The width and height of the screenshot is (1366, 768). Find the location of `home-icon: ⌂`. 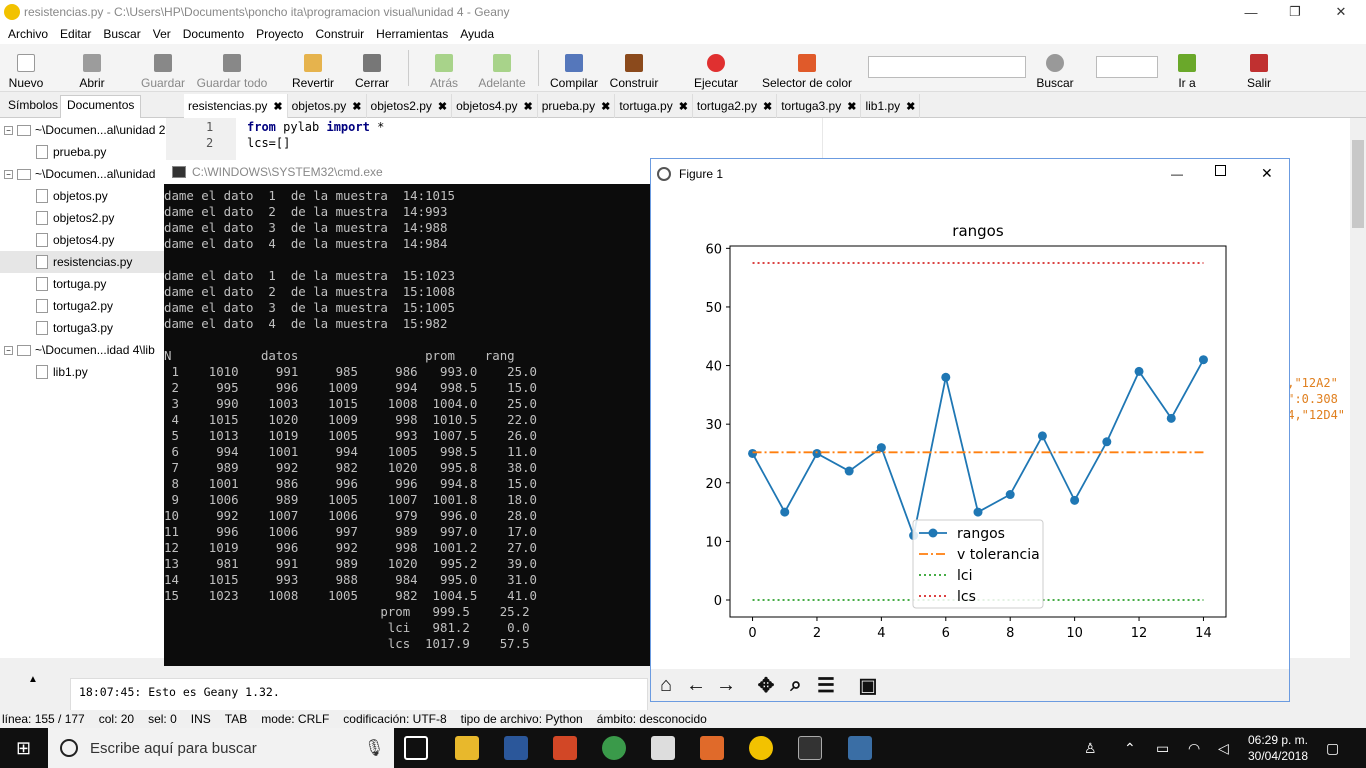

home-icon: ⌂ is located at coordinates (666, 685).